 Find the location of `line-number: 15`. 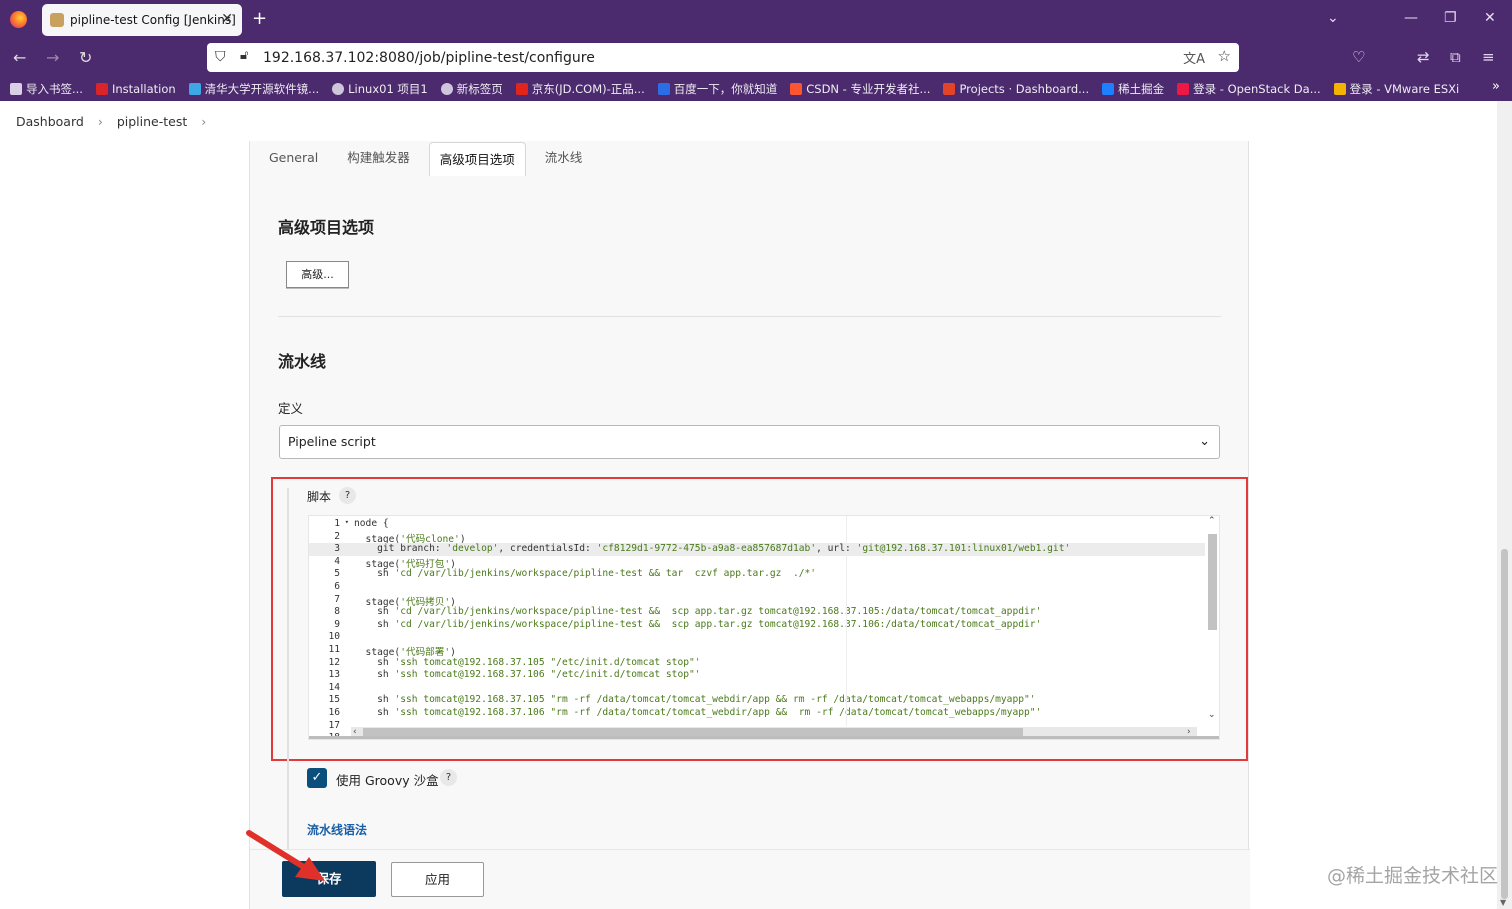

line-number: 15 is located at coordinates (334, 700).